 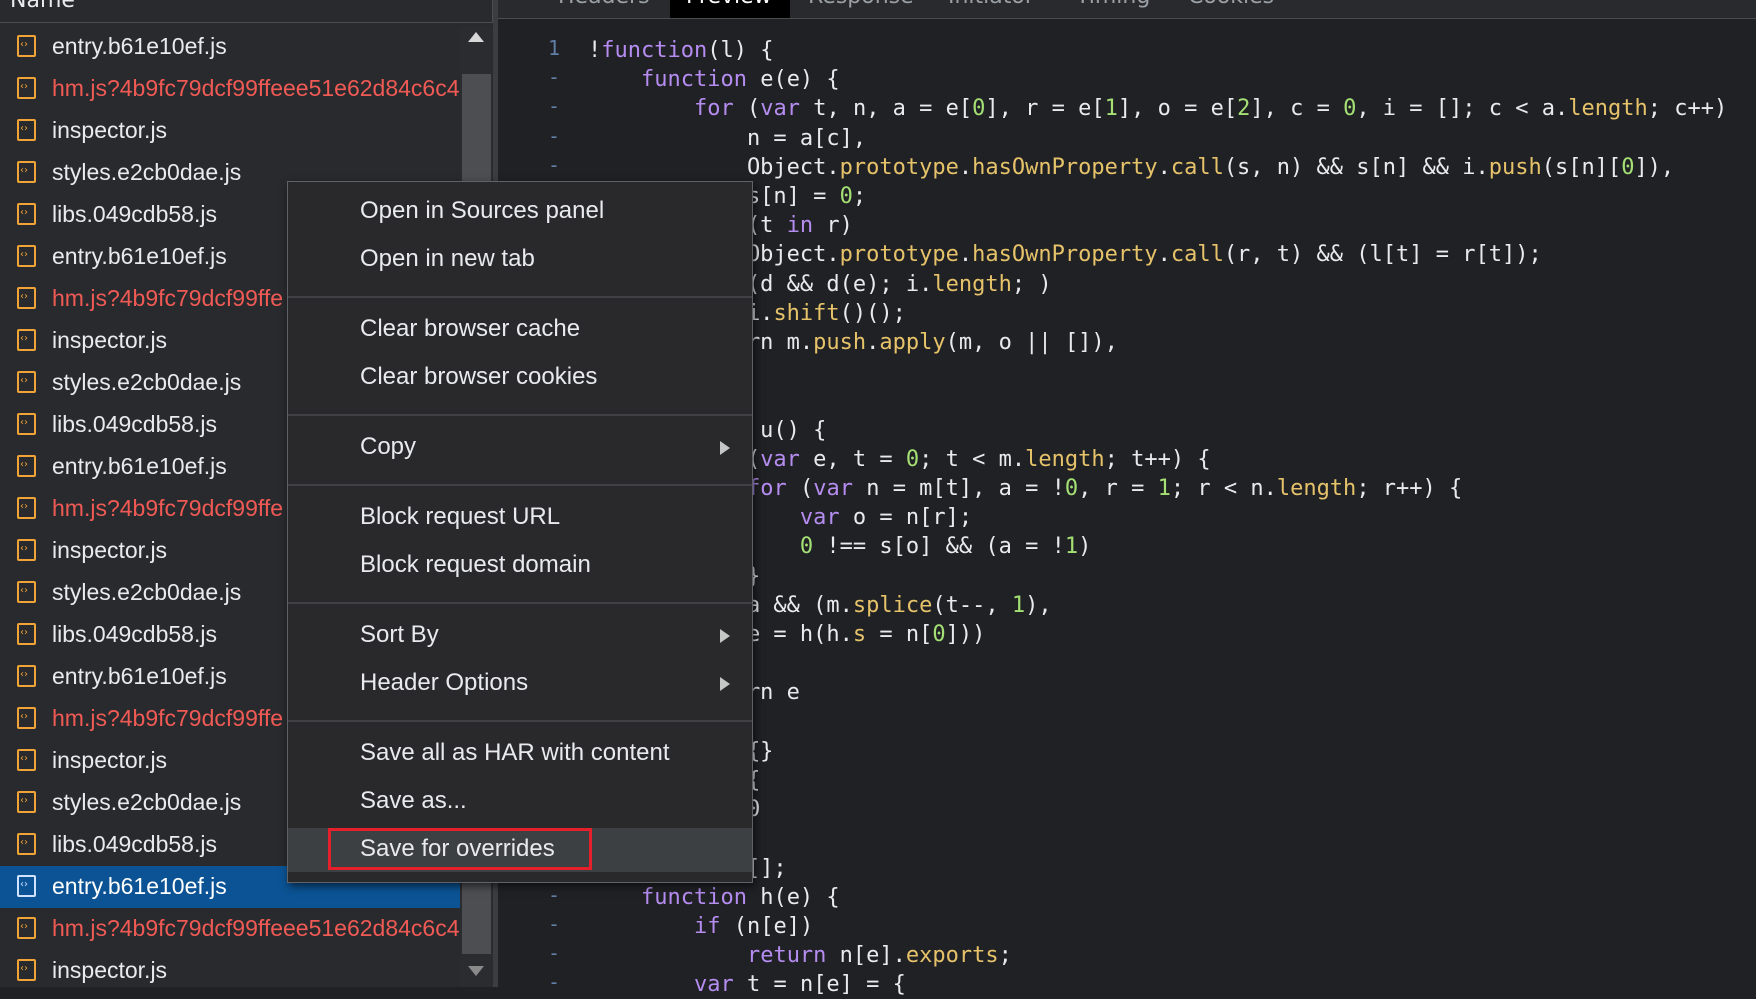 I want to click on menu-item-save-for-overrides: Save for overrides, so click(x=520, y=850).